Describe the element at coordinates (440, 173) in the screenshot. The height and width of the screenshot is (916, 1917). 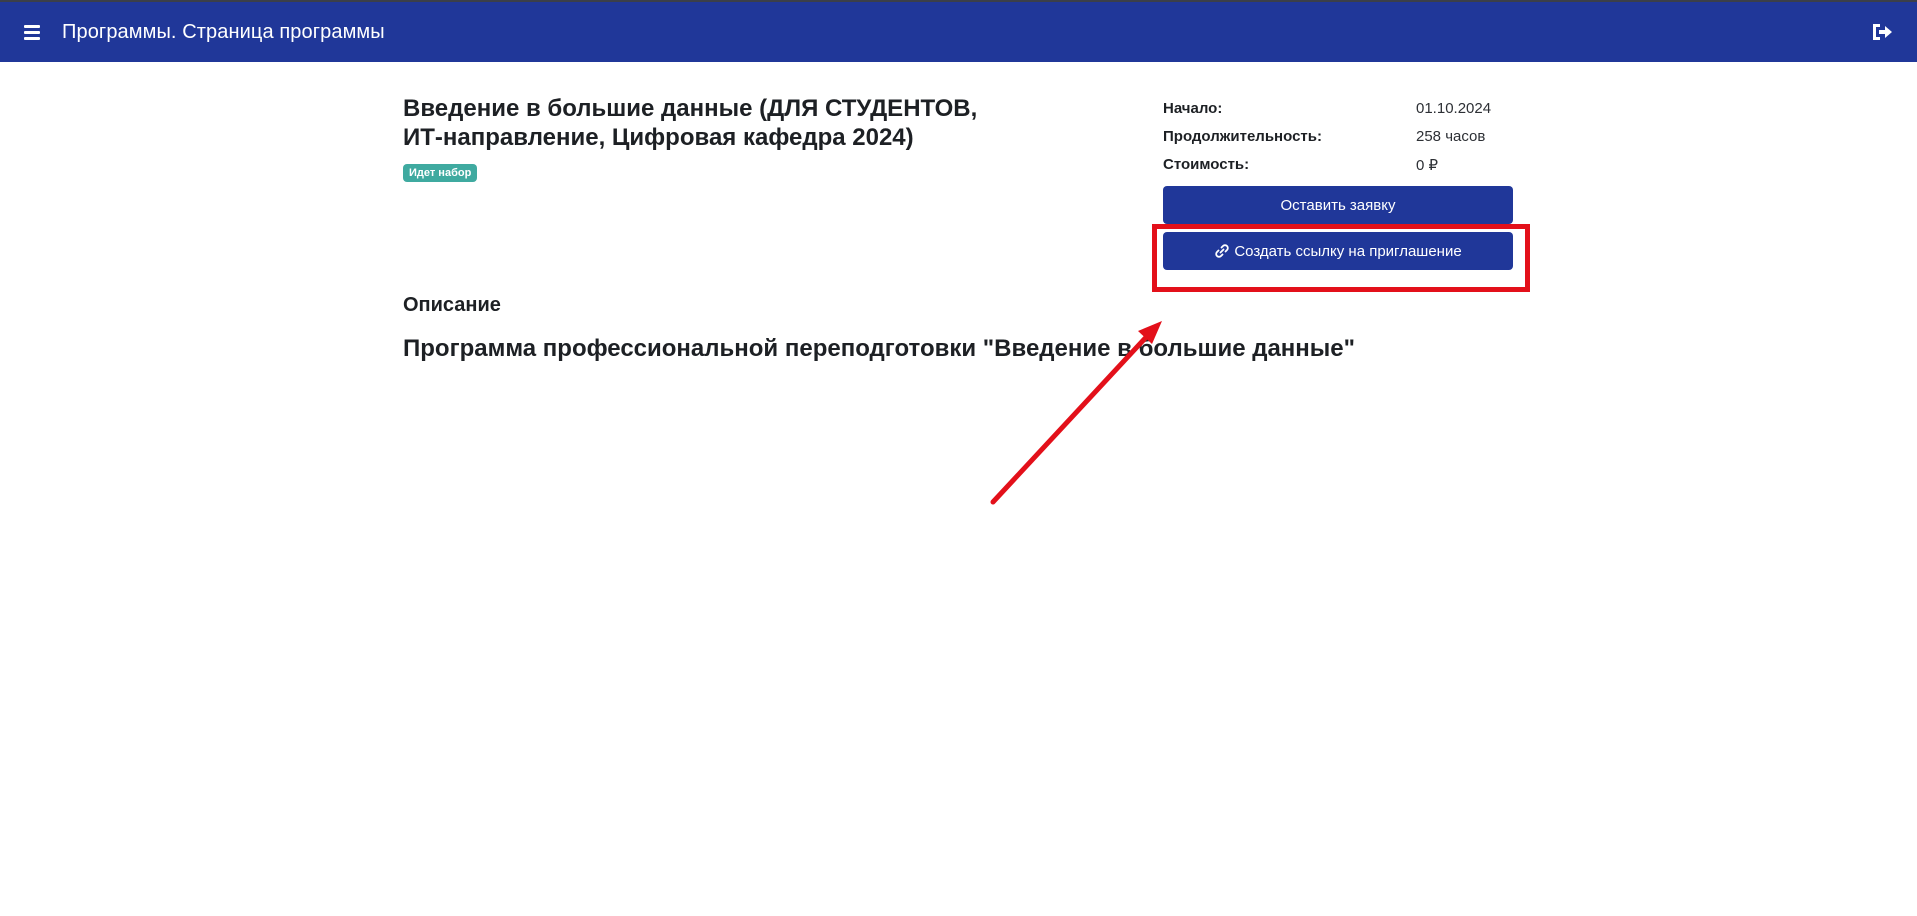
I see `status-badge: Идет набор` at that location.